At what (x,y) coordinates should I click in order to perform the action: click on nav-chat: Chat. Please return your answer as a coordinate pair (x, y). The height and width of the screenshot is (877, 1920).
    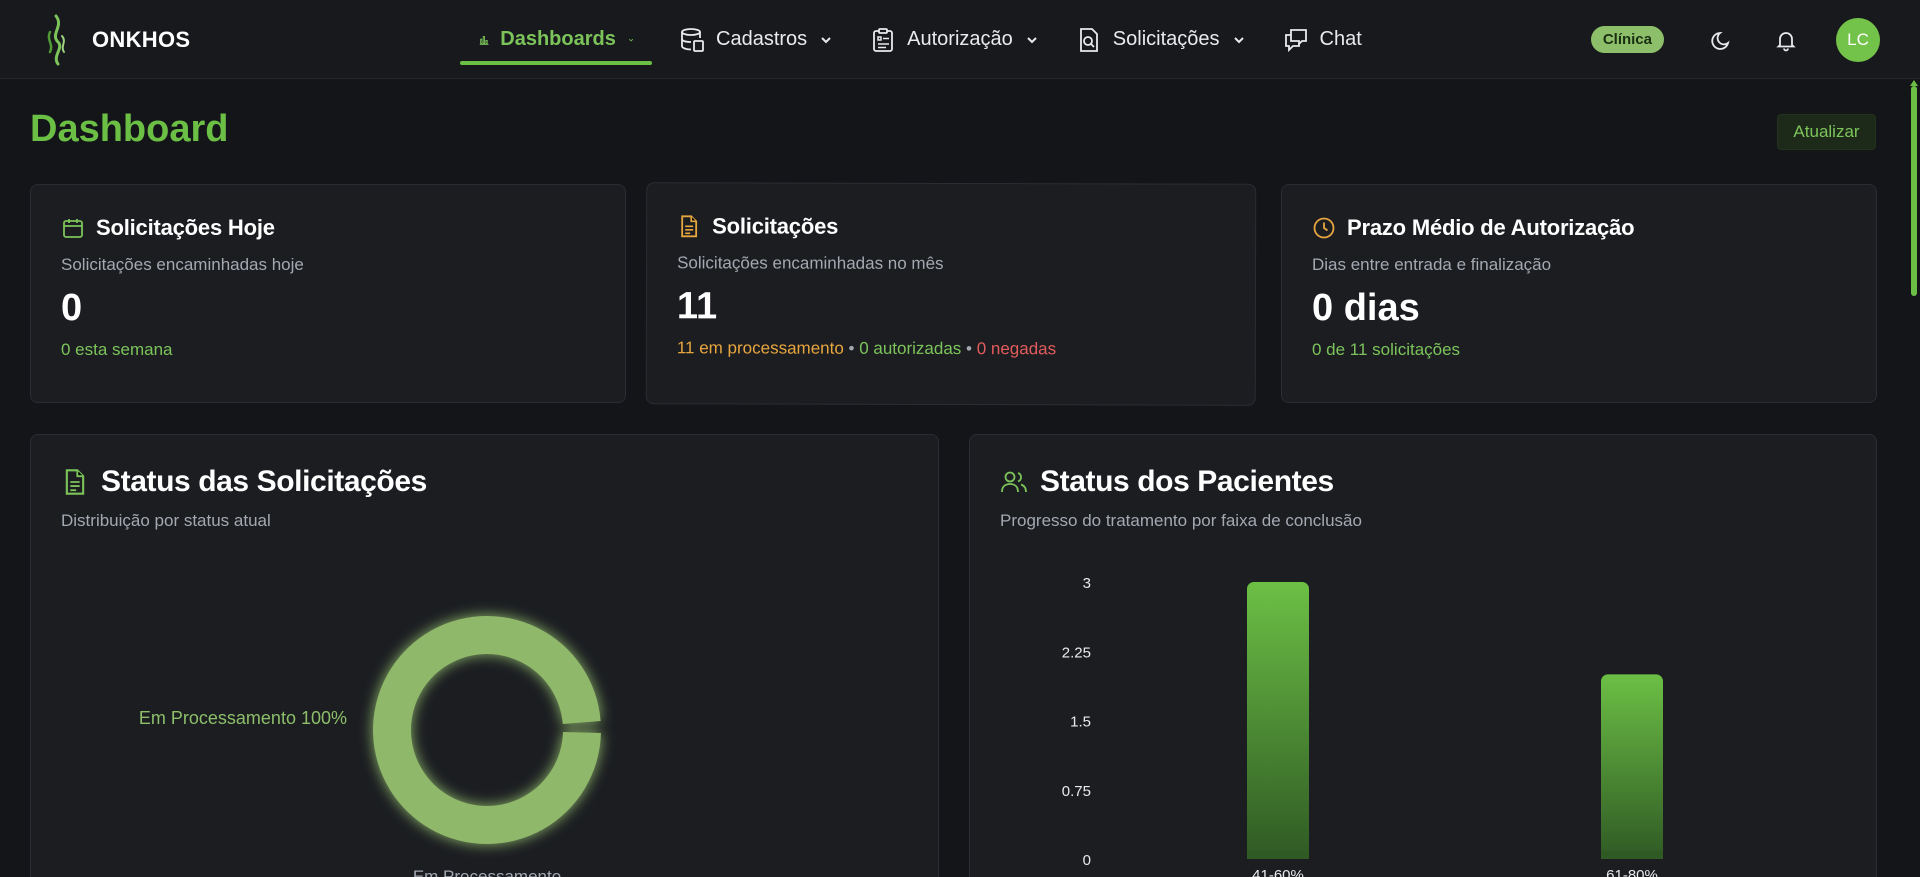
    Looking at the image, I should click on (1322, 39).